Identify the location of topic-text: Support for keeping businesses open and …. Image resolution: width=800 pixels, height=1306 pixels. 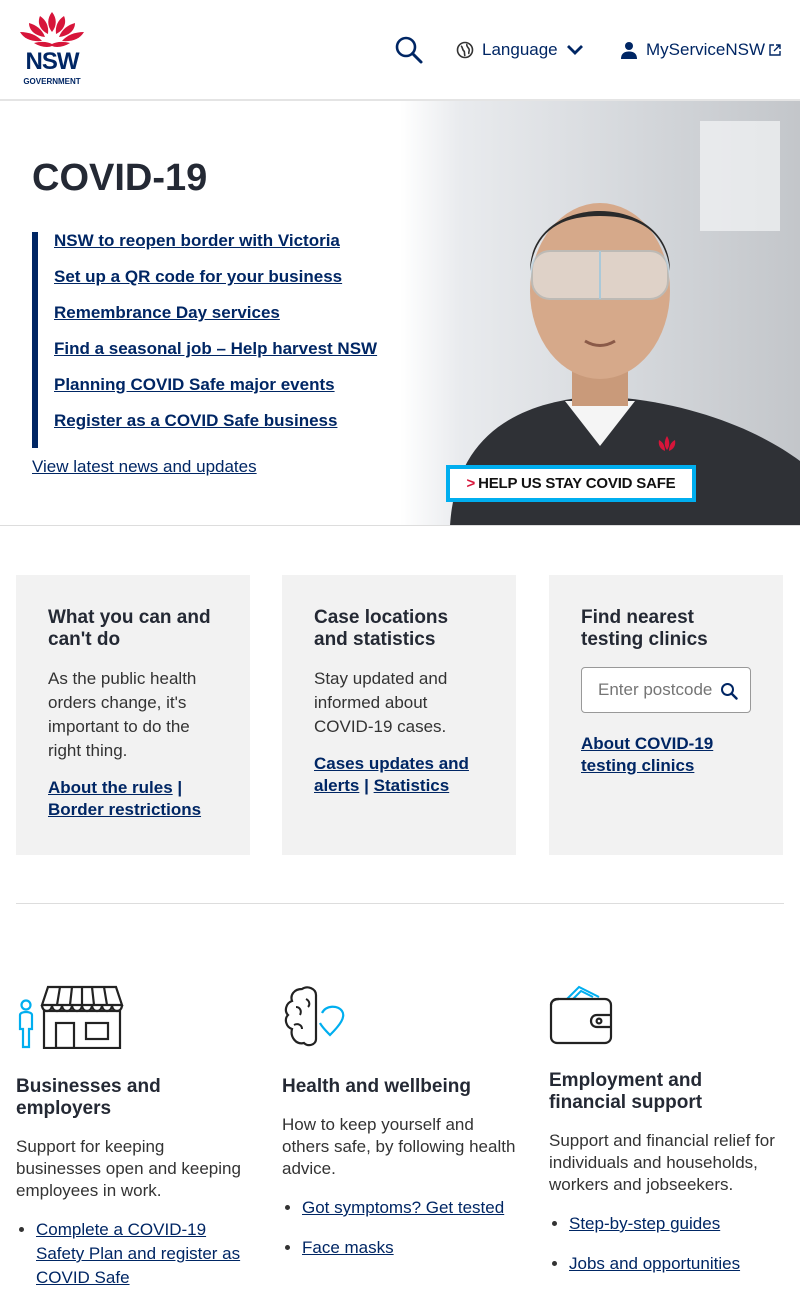
(128, 1168).